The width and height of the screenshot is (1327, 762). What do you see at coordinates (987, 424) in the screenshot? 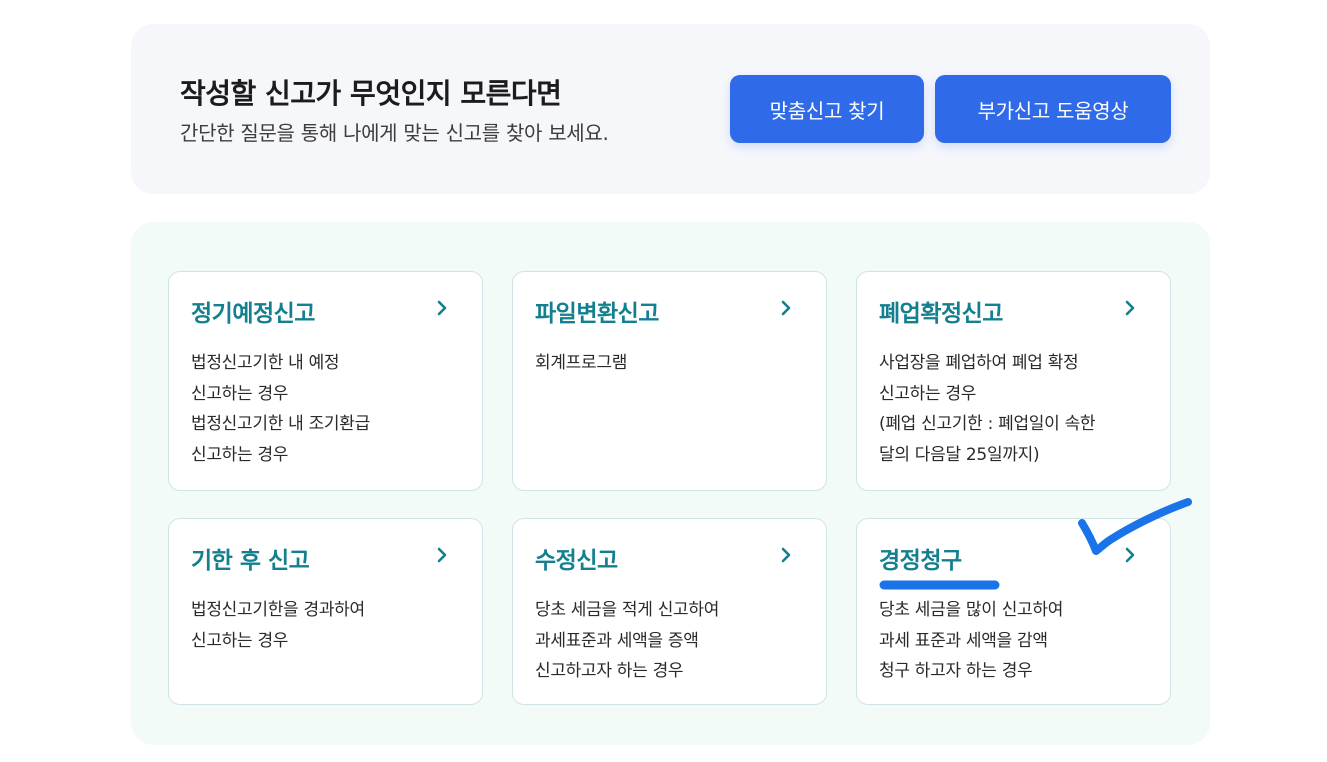
I see `card-description-line: (폐업 신고기한 : 폐업일이 속한` at bounding box center [987, 424].